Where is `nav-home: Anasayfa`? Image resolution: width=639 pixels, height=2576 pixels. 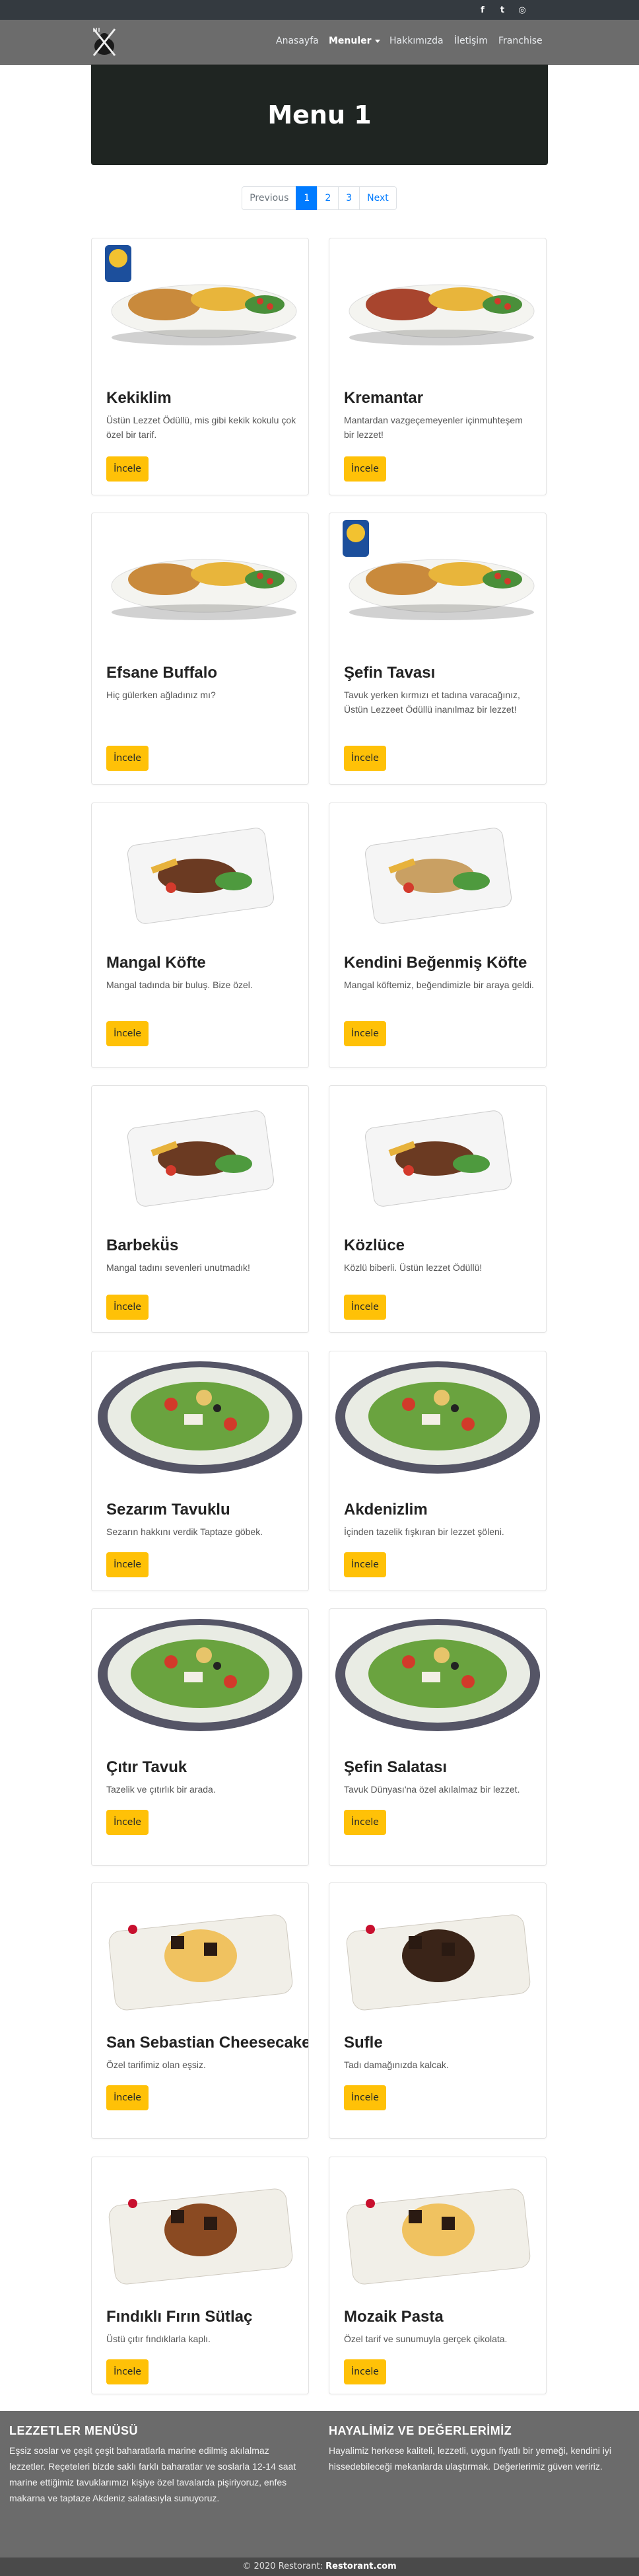 nav-home: Anasayfa is located at coordinates (298, 41).